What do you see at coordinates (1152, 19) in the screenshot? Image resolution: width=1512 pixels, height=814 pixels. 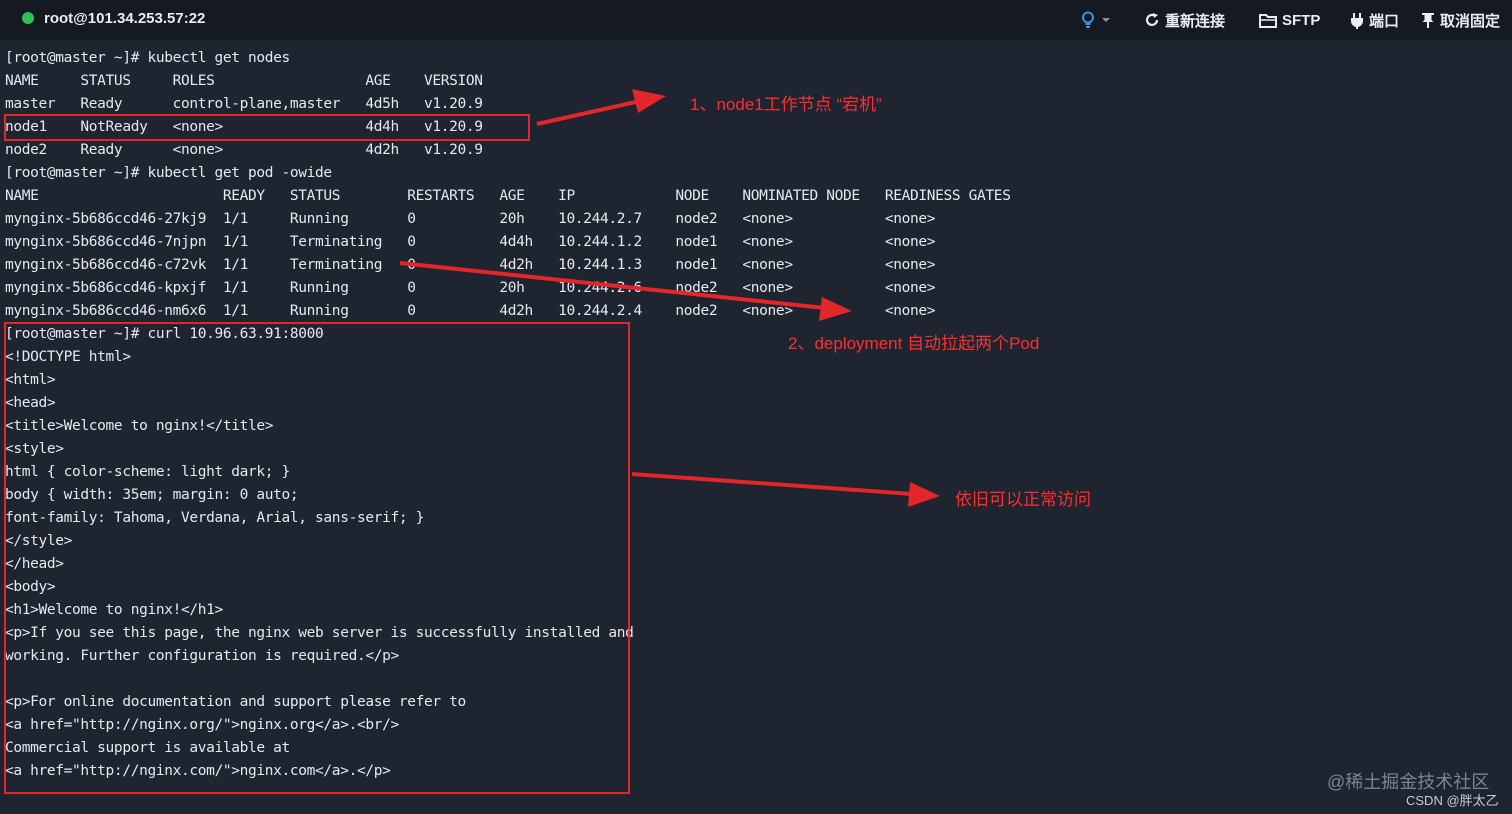 I see `refresh-icon` at bounding box center [1152, 19].